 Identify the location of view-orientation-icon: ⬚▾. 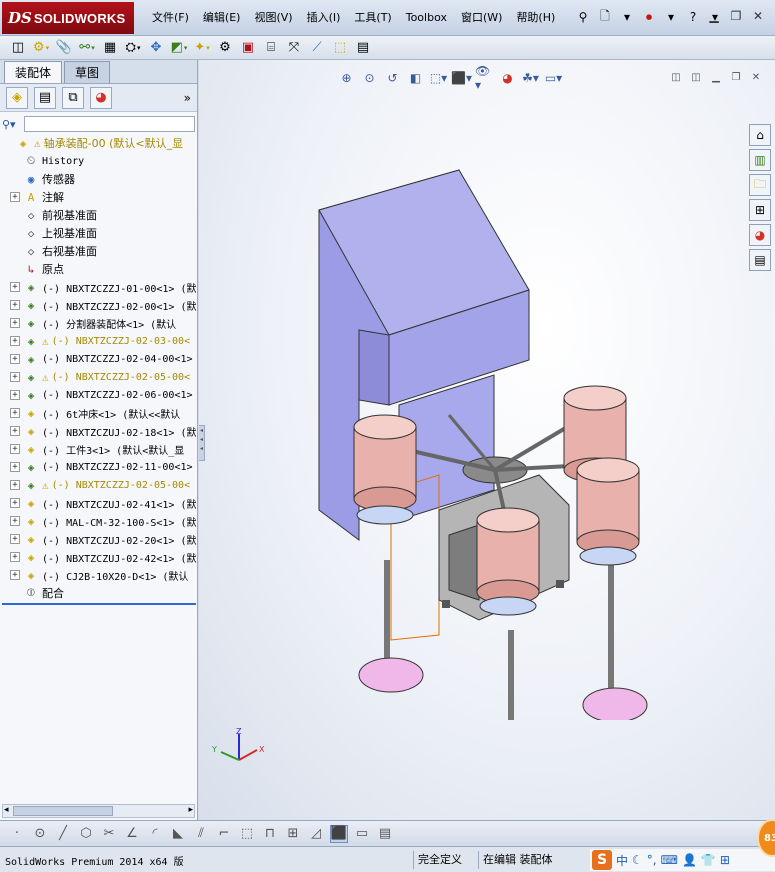
(438, 77).